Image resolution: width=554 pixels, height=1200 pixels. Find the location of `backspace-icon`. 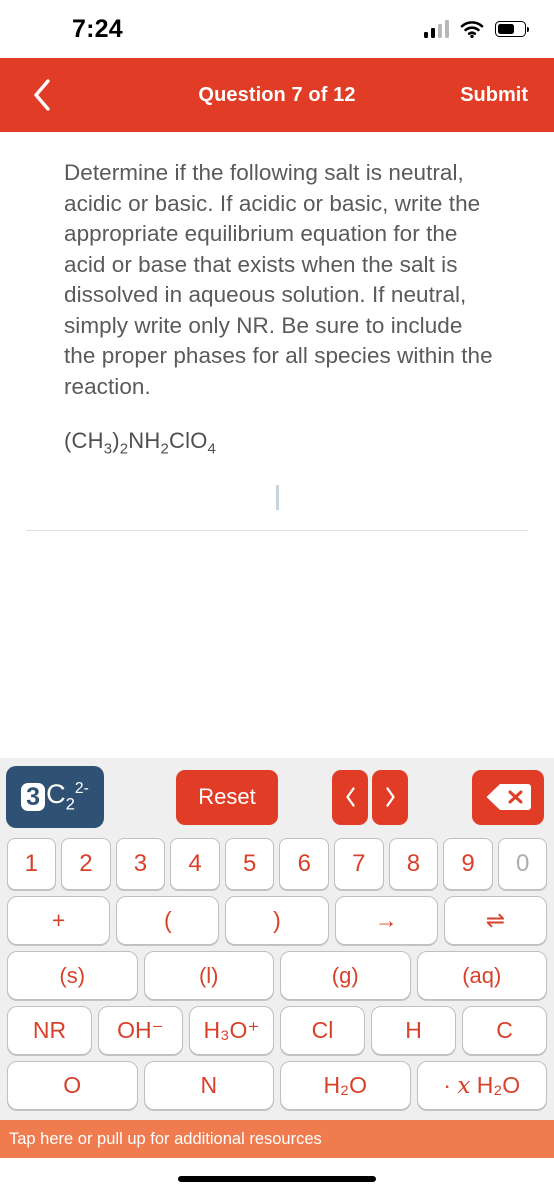

backspace-icon is located at coordinates (508, 797).